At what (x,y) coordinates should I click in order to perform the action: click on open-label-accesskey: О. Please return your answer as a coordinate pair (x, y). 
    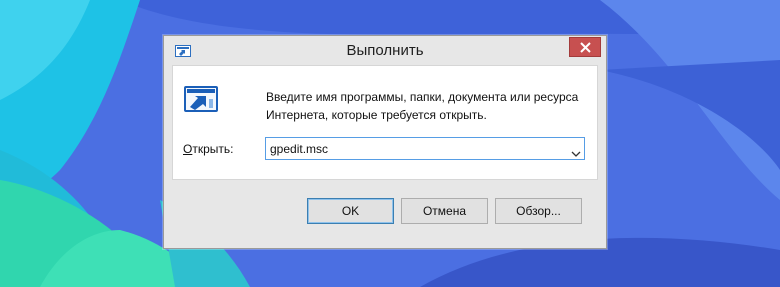
    Looking at the image, I should click on (188, 149).